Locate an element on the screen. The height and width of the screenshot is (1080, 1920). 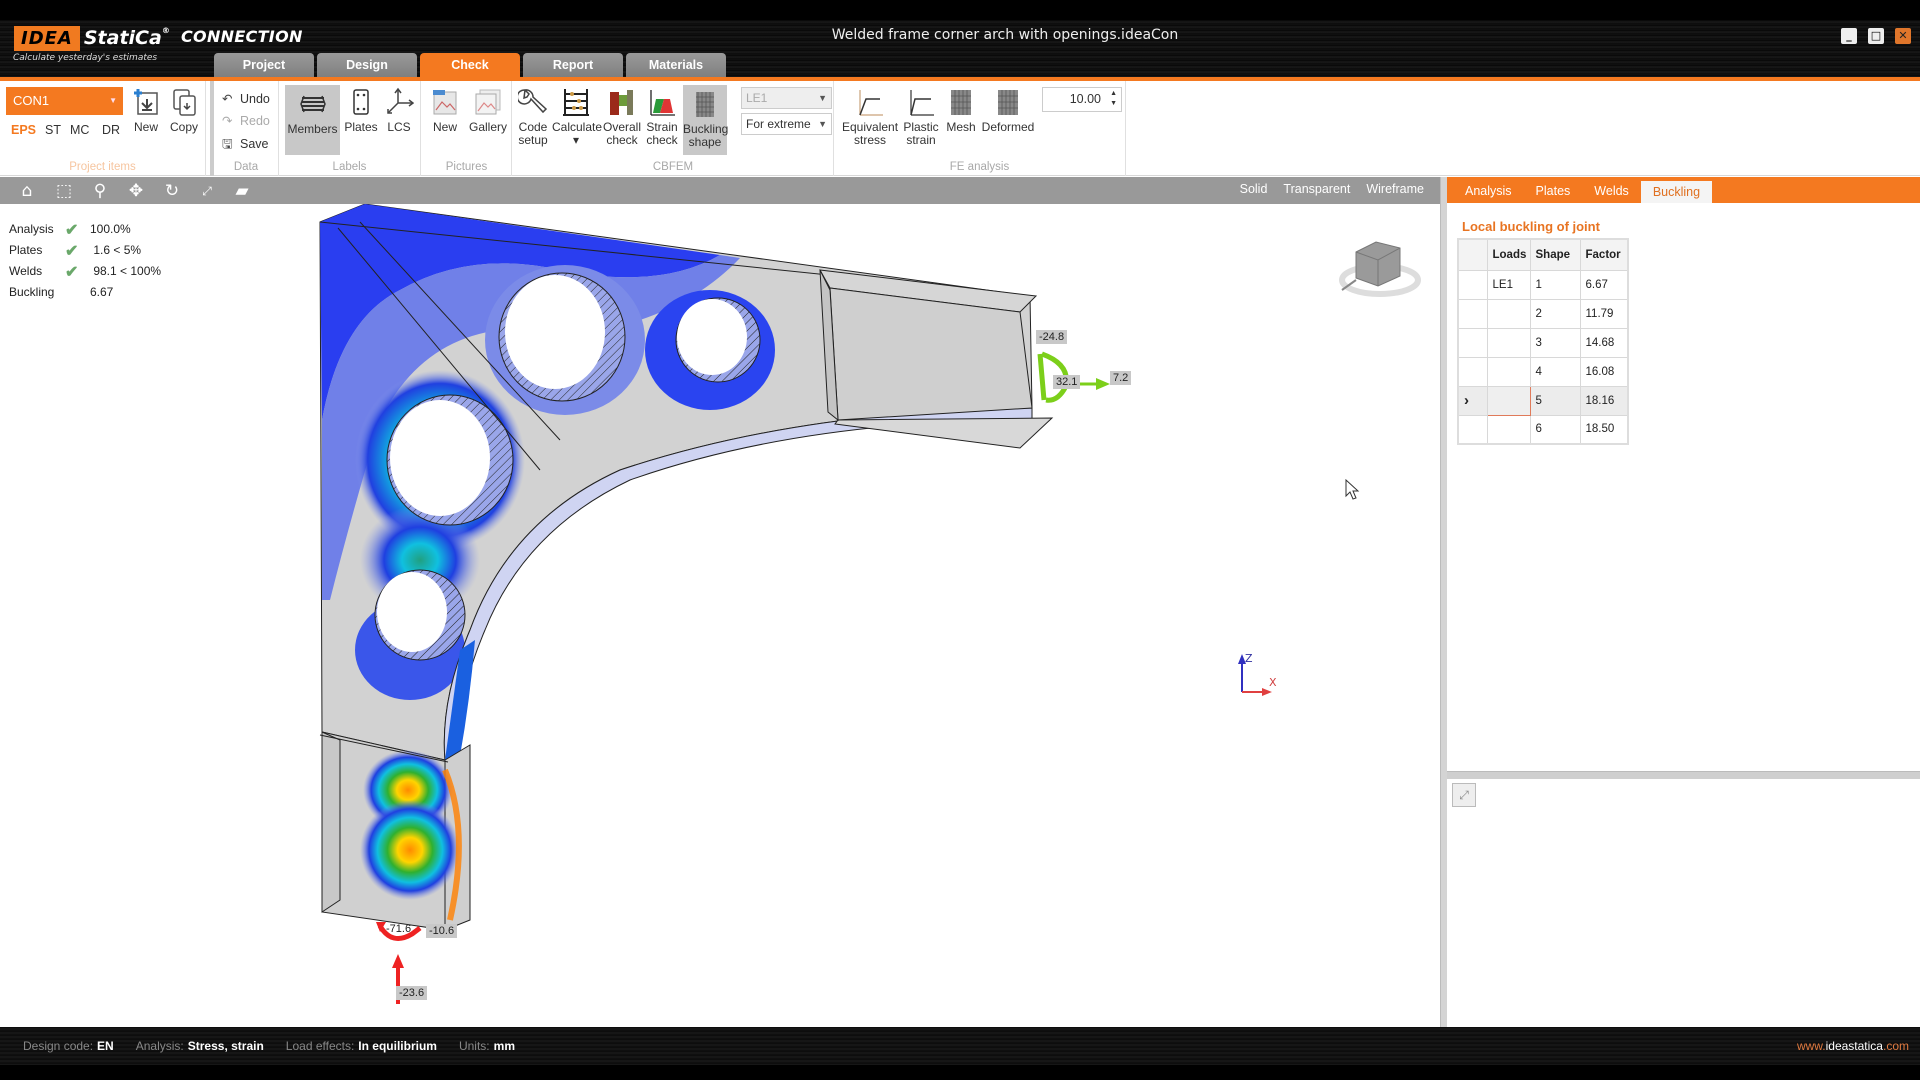
tab-check: Check is located at coordinates (470, 65).